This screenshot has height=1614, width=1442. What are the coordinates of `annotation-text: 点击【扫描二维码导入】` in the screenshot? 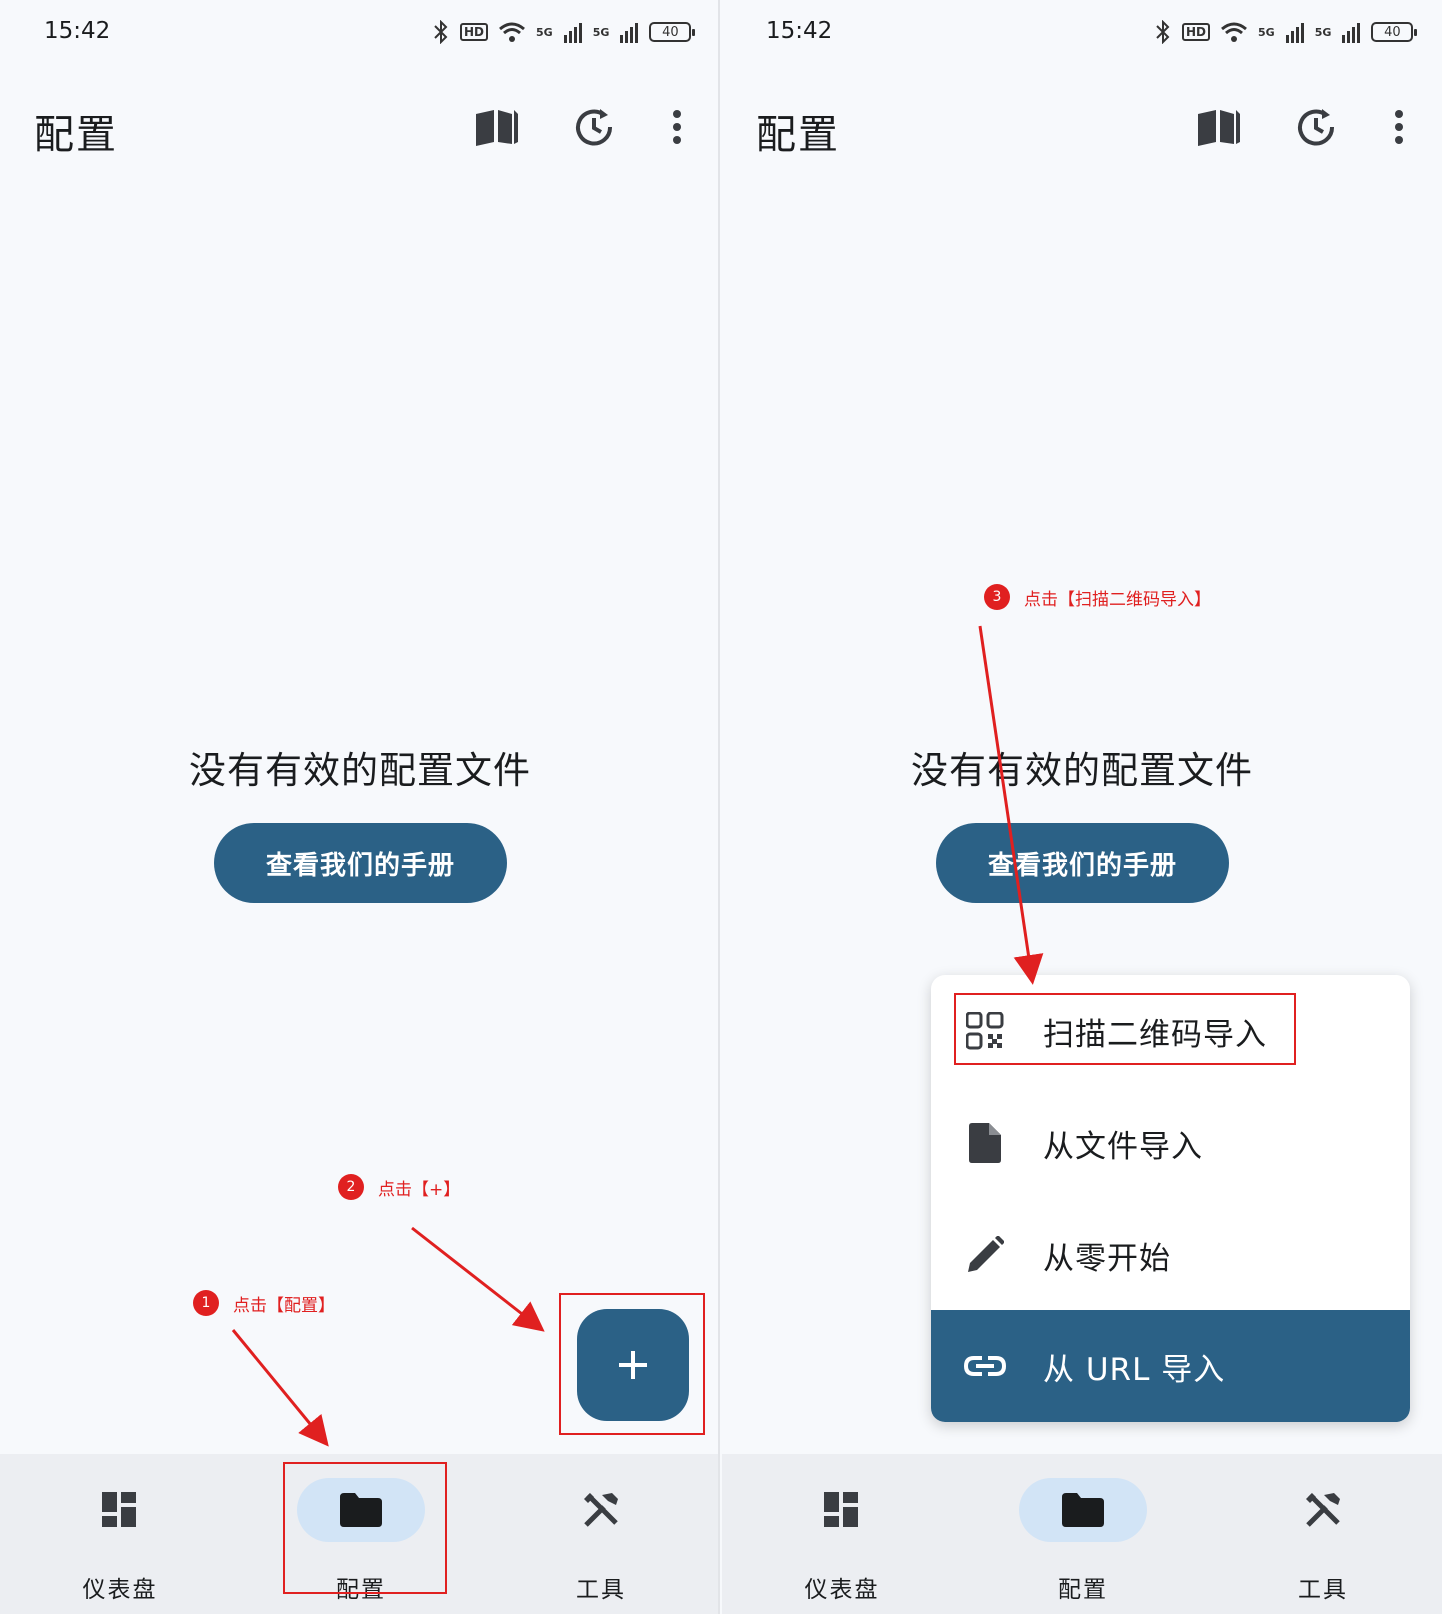 It's located at (1117, 599).